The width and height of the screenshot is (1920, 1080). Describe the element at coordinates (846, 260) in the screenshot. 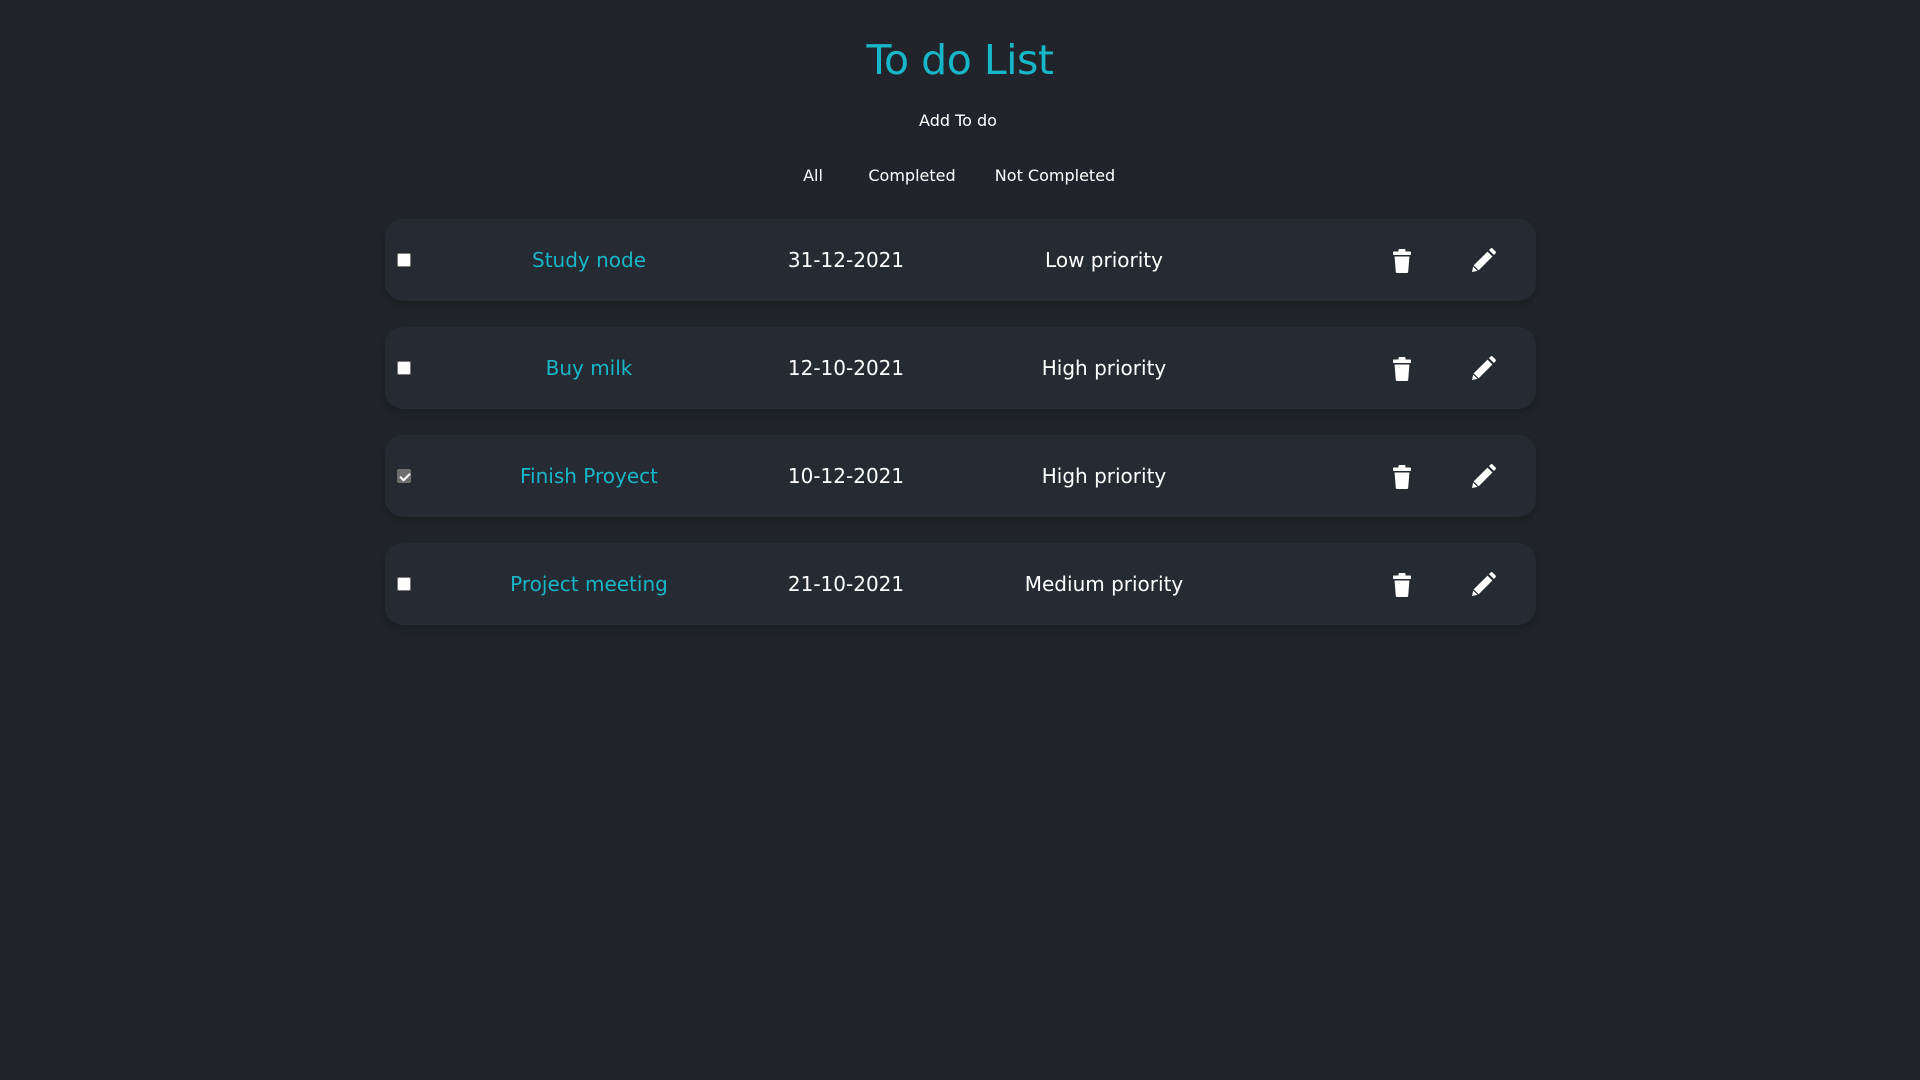

I see `todo-date: 31-12-2021` at that location.